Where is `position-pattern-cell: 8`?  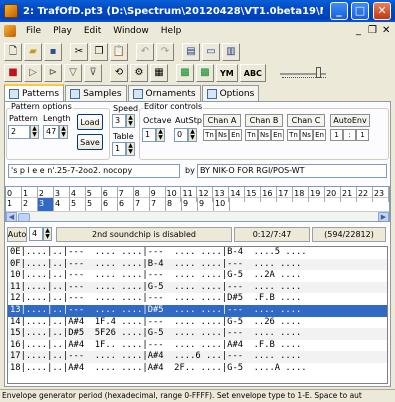
position-pattern-cell: 8 is located at coordinates (174, 204).